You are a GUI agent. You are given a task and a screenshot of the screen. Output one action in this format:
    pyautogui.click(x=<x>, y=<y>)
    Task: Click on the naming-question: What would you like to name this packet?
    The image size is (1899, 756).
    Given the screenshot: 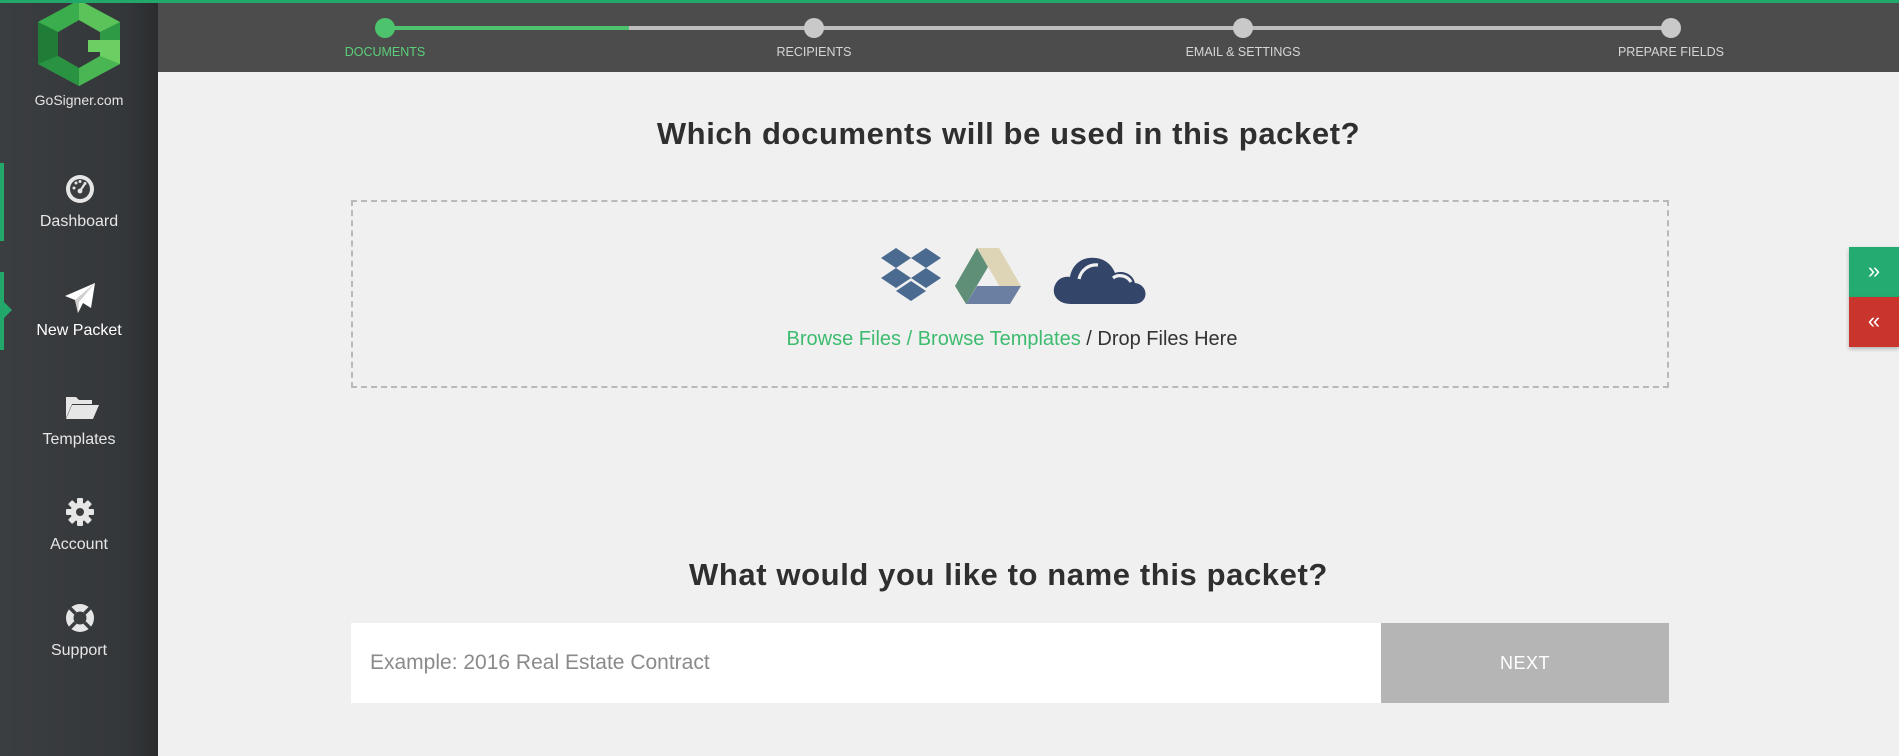 What is the action you would take?
    pyautogui.click(x=1008, y=574)
    